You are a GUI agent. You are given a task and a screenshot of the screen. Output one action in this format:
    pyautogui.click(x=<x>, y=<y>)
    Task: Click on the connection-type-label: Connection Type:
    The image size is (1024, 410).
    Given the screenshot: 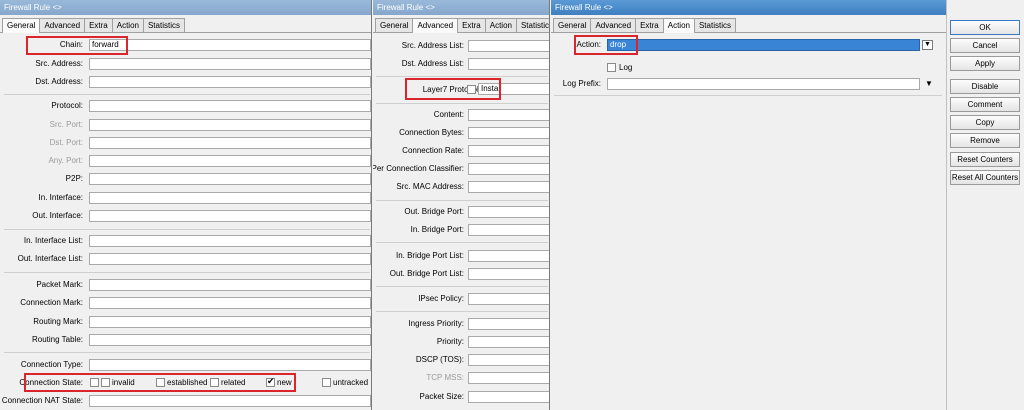 What is the action you would take?
    pyautogui.click(x=51, y=364)
    